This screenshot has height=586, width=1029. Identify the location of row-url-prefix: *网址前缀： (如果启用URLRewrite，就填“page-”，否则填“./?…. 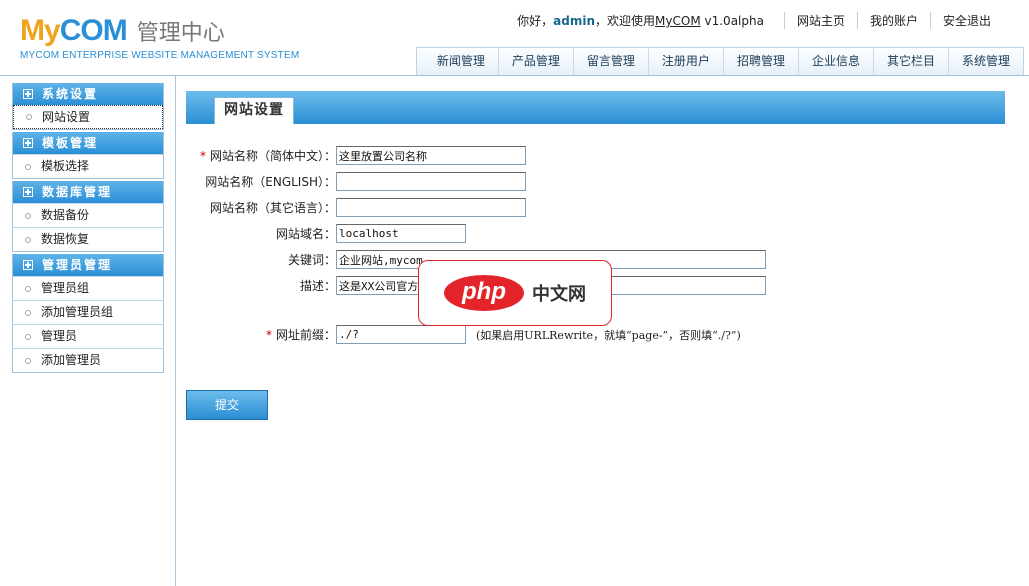
(463, 334).